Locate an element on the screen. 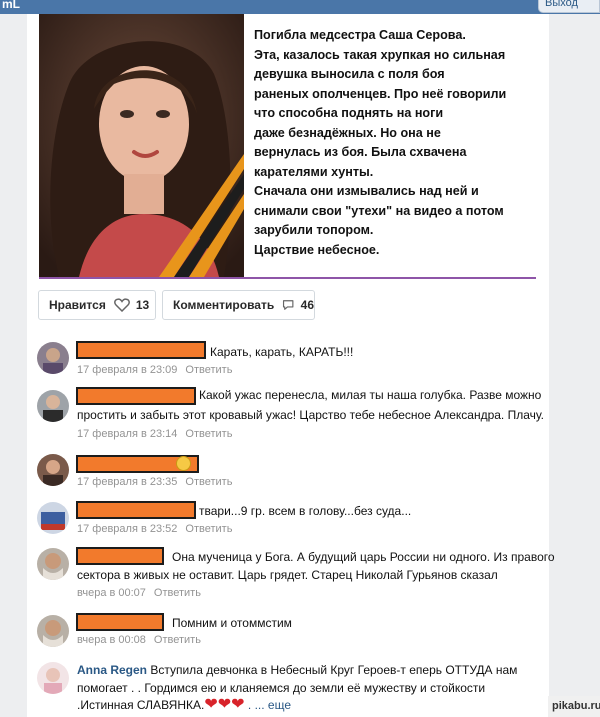 The height and width of the screenshot is (717, 600). caption-line: карателями хунты. is located at coordinates (314, 171).